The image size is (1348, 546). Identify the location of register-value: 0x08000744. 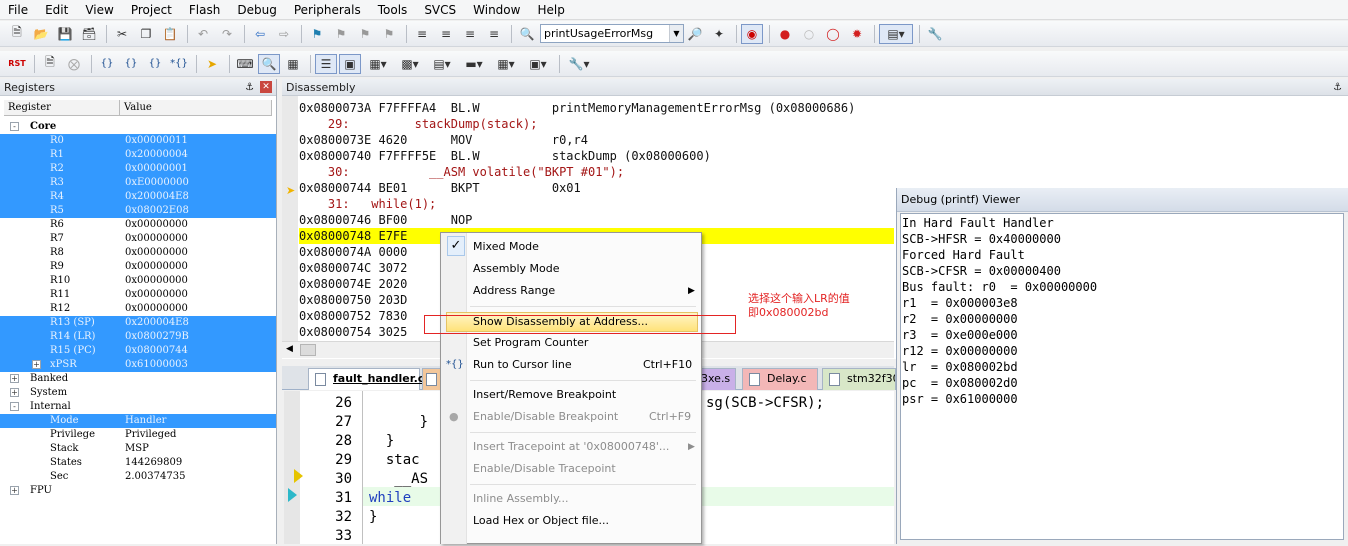
(156, 351).